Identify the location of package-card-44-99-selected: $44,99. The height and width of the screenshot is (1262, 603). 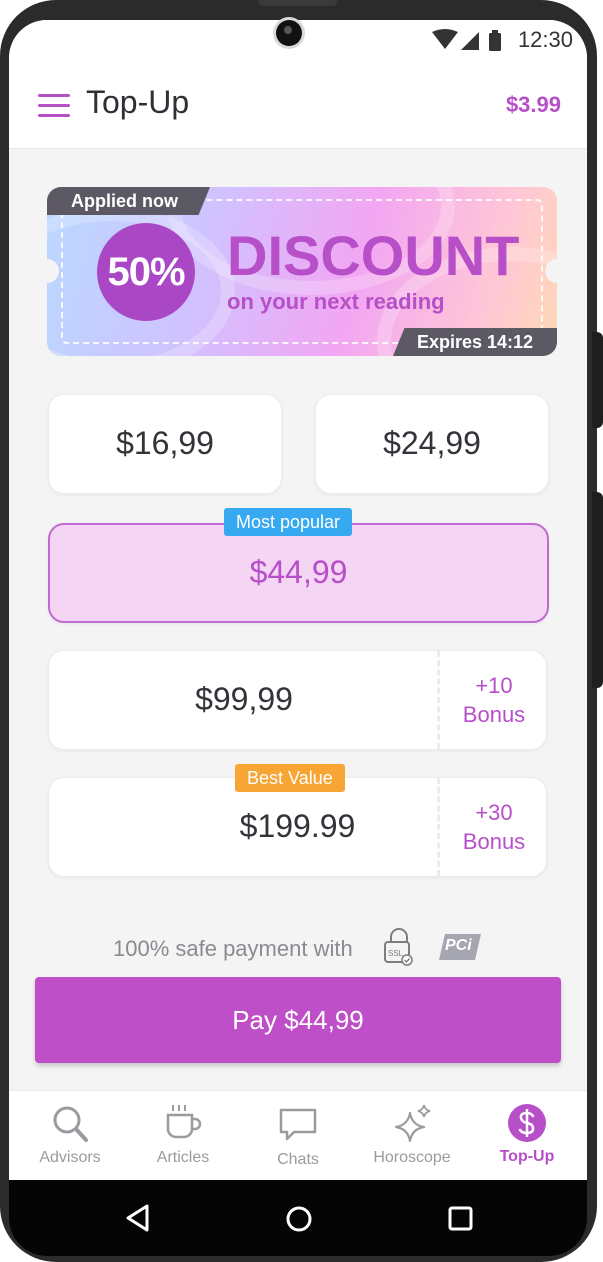
(298, 573).